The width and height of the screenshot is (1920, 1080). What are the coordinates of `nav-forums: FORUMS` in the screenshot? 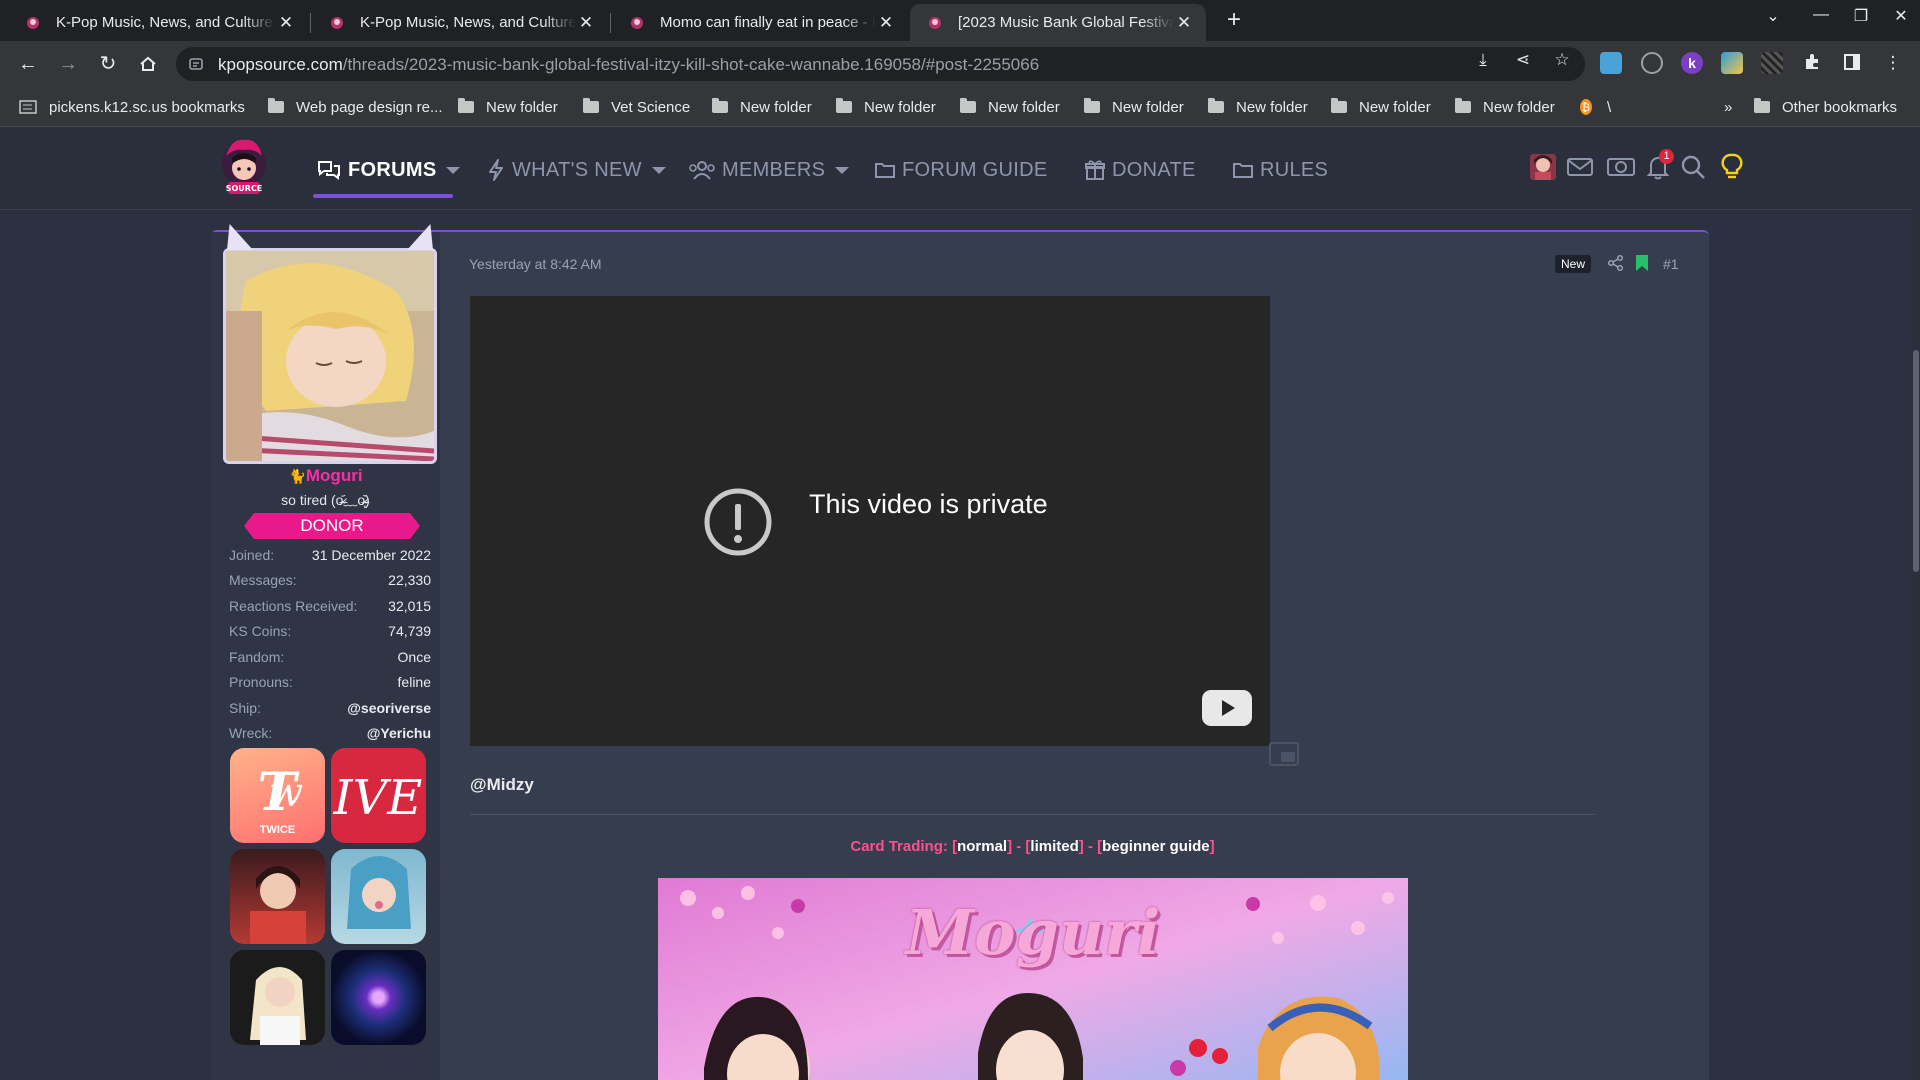 It's located at (388, 170).